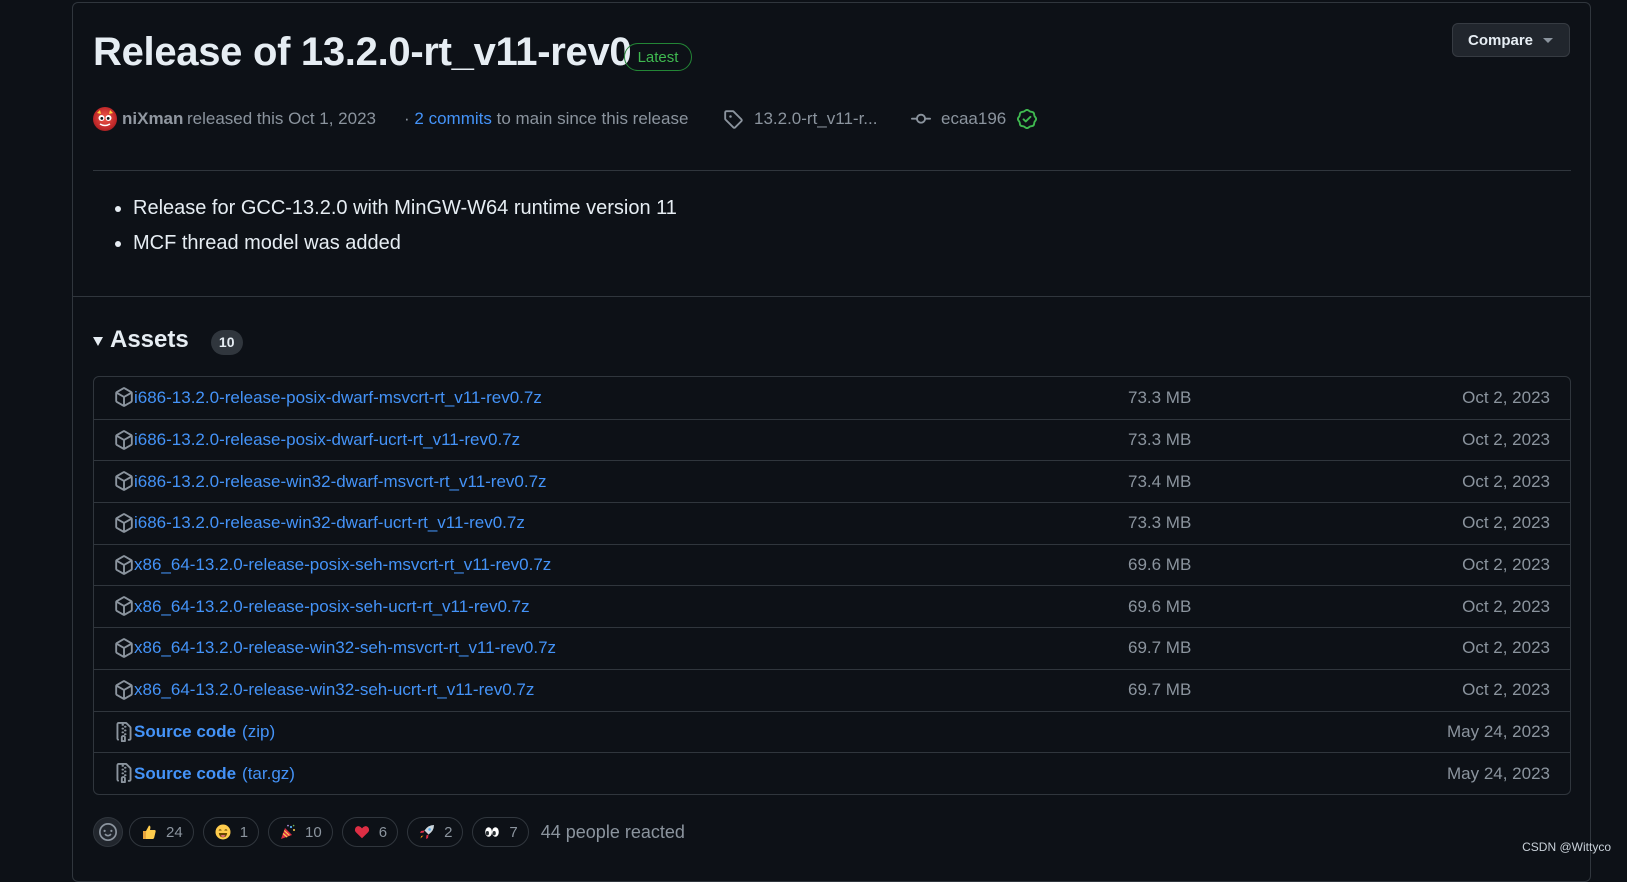  Describe the element at coordinates (513, 832) in the screenshot. I see `reaction-count: 7` at that location.